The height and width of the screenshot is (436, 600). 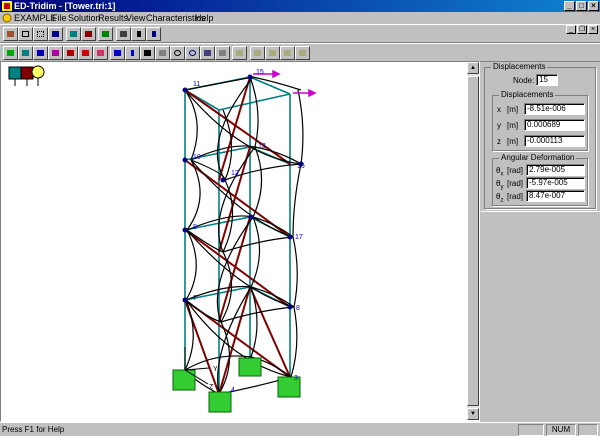 What do you see at coordinates (7, 6) in the screenshot?
I see `app-icon` at bounding box center [7, 6].